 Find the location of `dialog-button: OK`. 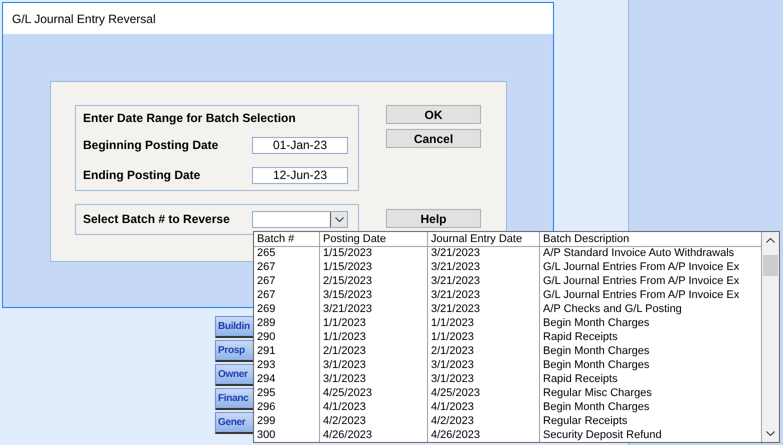

dialog-button: OK is located at coordinates (433, 114).